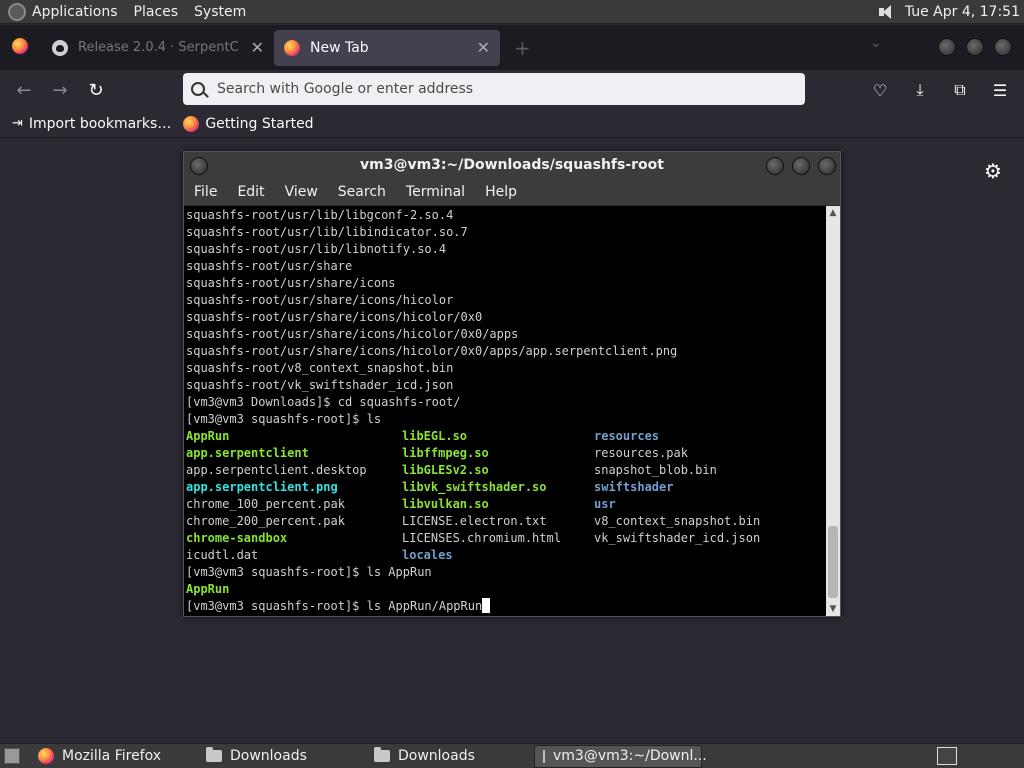  Describe the element at coordinates (1000, 90) in the screenshot. I see `hamburger-menu-icon: ☰` at that location.